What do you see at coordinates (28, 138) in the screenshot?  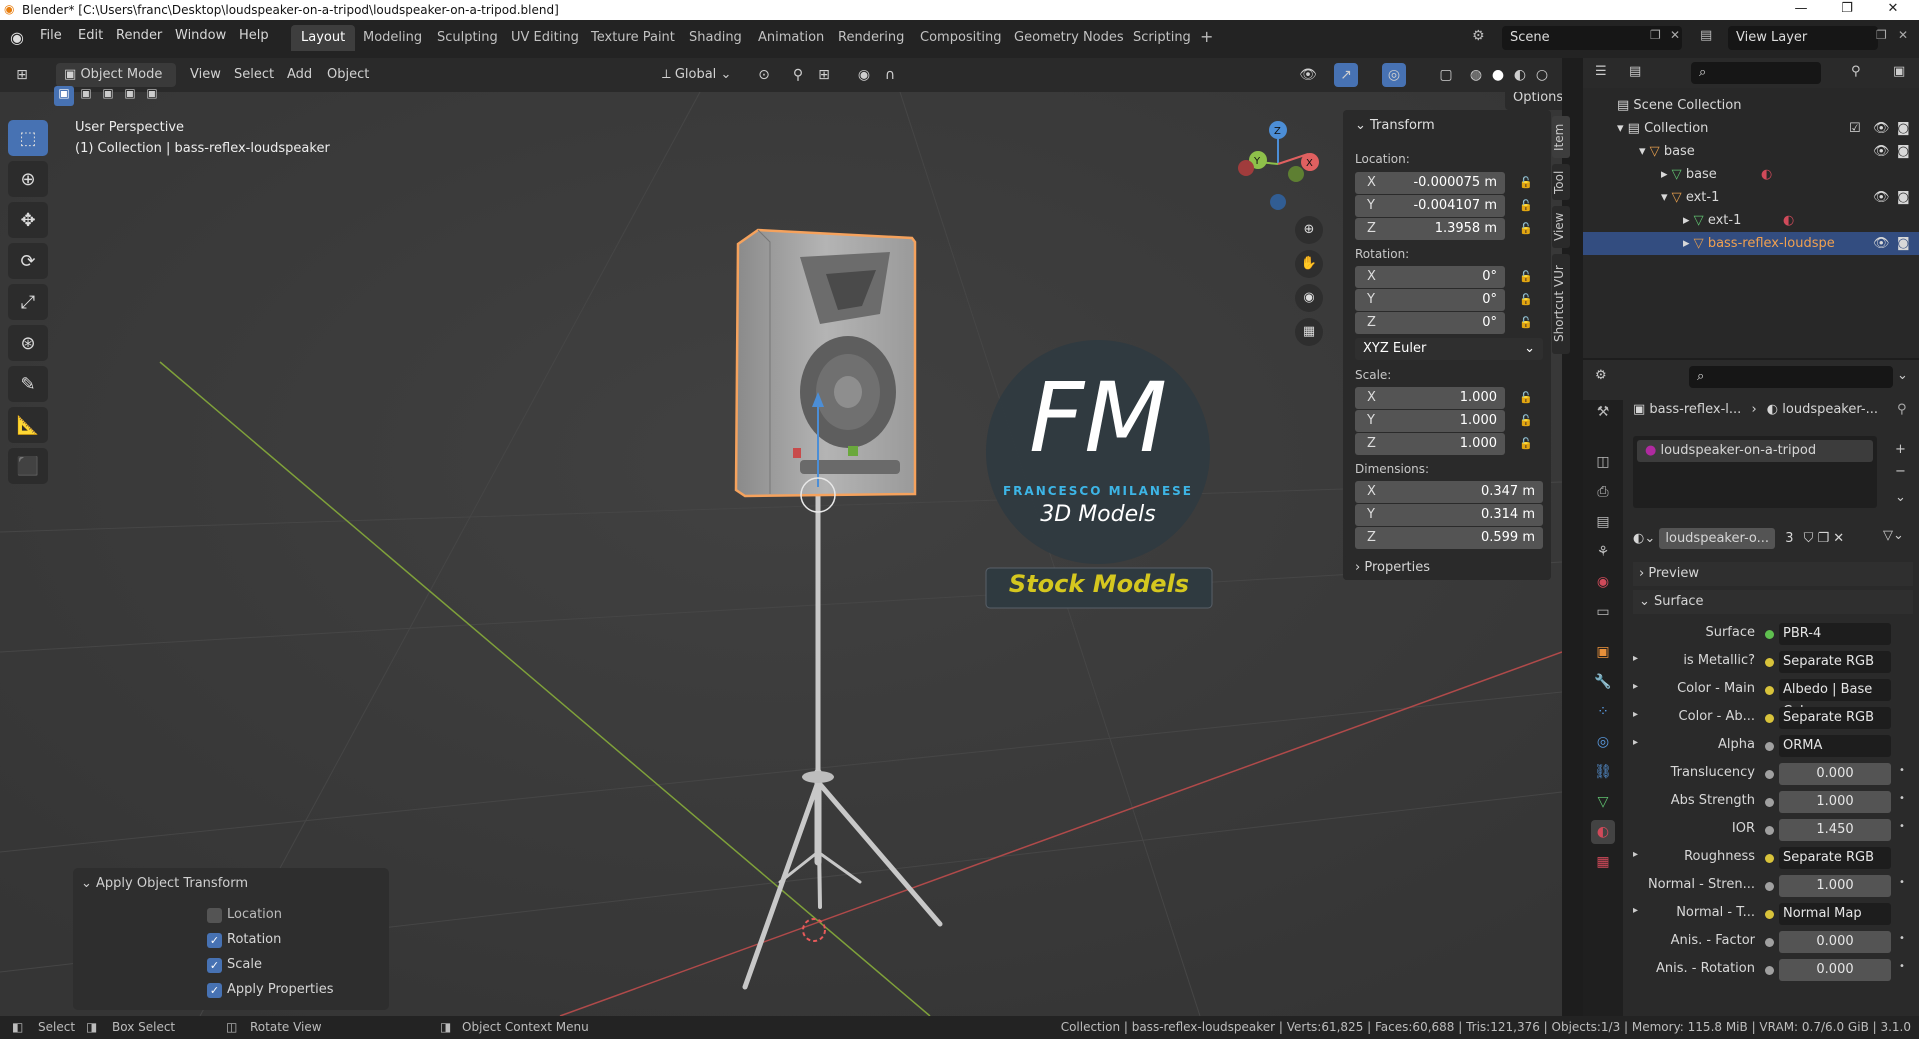 I see `select-box-tool-icon: ⬚` at bounding box center [28, 138].